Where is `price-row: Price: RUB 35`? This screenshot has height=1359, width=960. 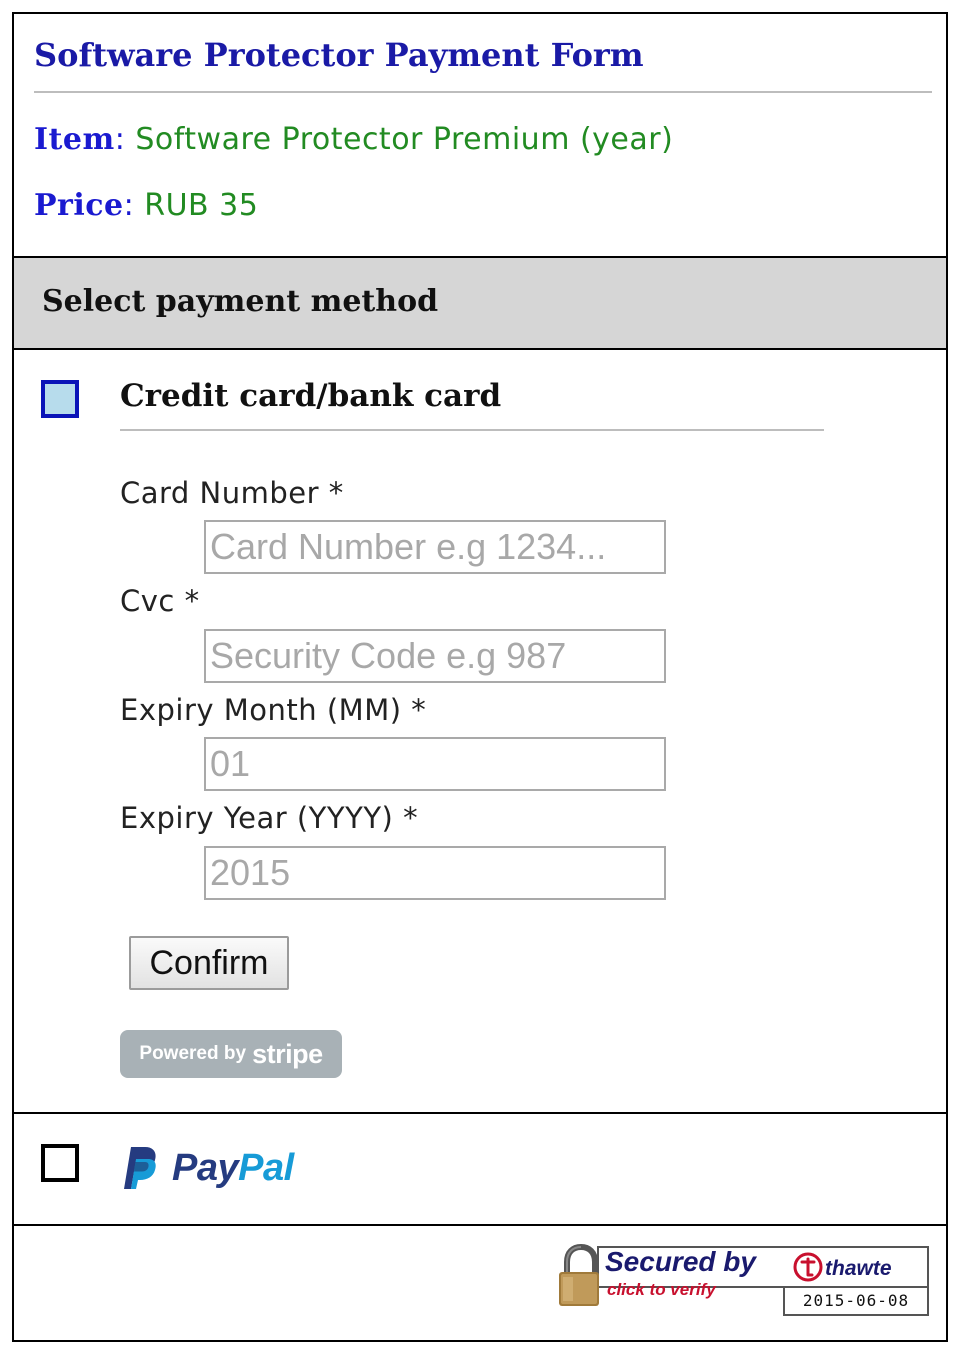
price-row: Price: RUB 35 is located at coordinates (146, 205).